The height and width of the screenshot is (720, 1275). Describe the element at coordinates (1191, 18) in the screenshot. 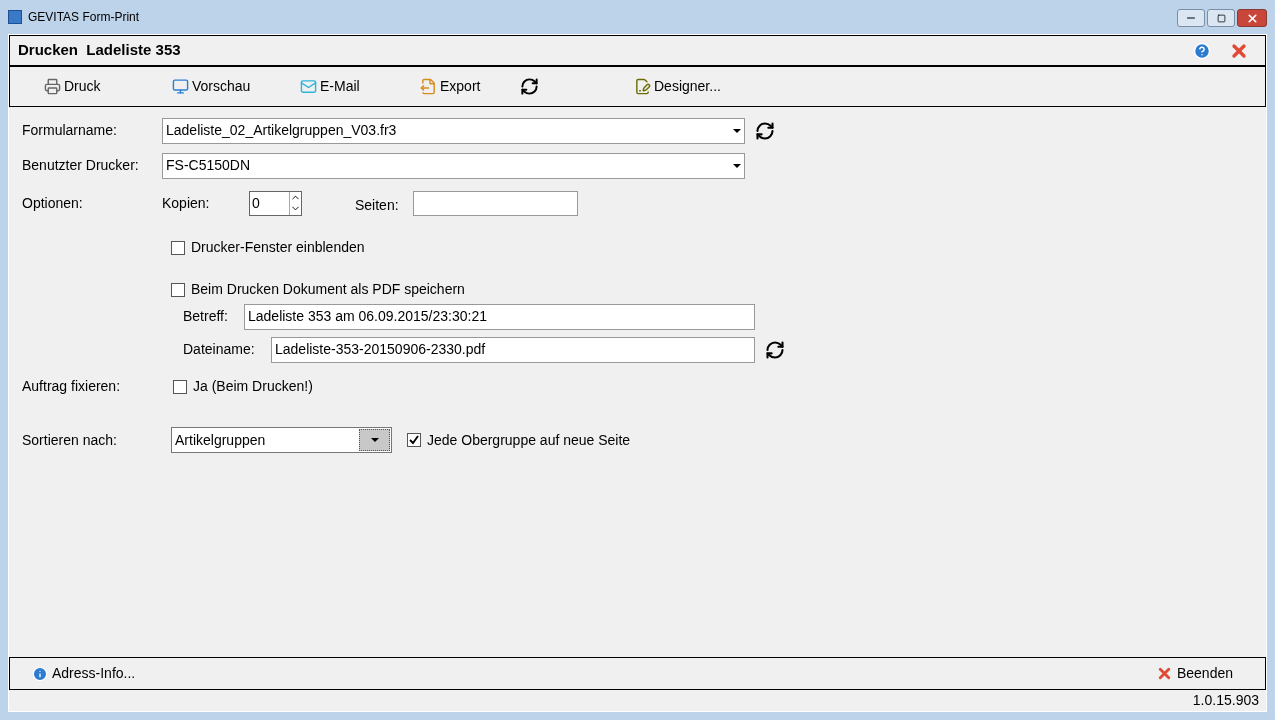

I see `minimize-button` at that location.